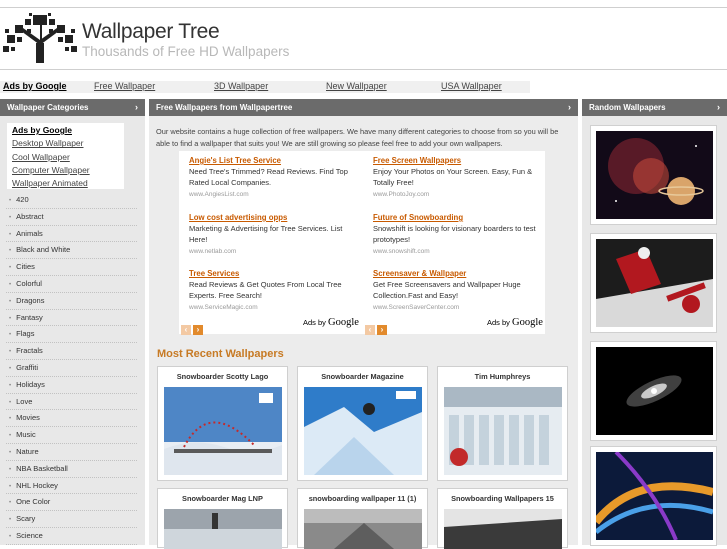 This screenshot has height=549, width=727. What do you see at coordinates (30, 384) in the screenshot?
I see `sidebar-category-label: Holidays` at bounding box center [30, 384].